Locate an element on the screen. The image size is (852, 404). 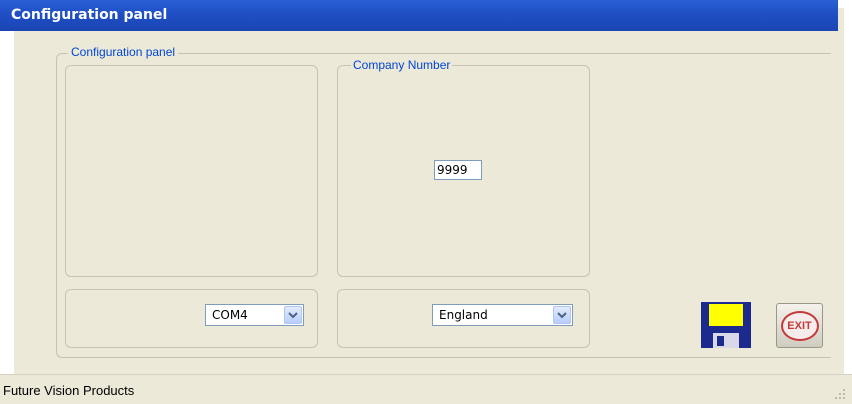
floppy-disk-icon is located at coordinates (726, 325).